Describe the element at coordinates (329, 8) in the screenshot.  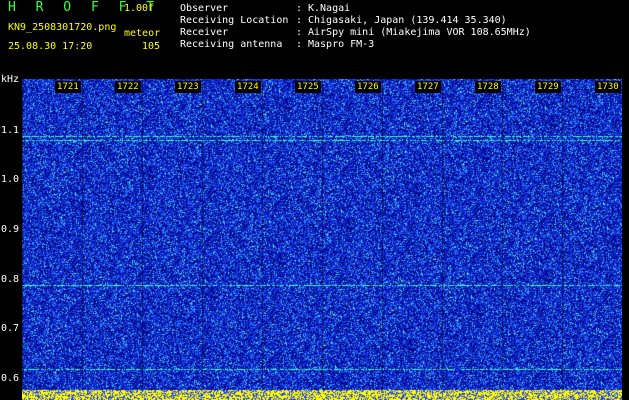
I see `info-value: K.Nagai` at that location.